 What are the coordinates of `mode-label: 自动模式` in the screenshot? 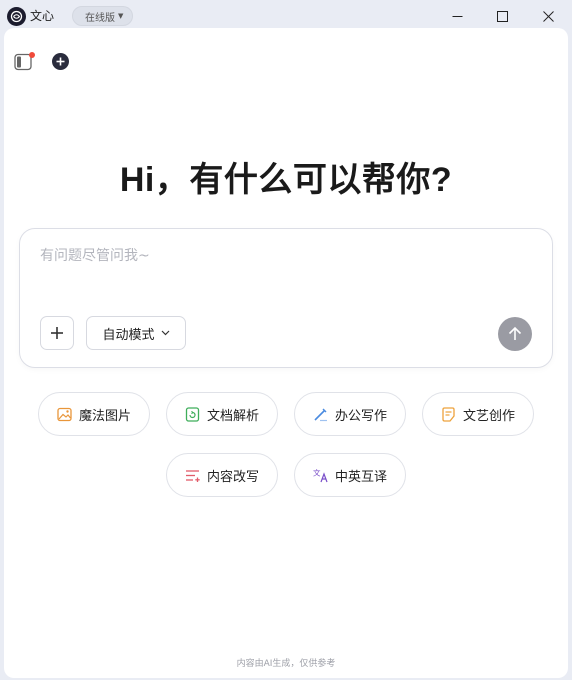 It's located at (128, 335).